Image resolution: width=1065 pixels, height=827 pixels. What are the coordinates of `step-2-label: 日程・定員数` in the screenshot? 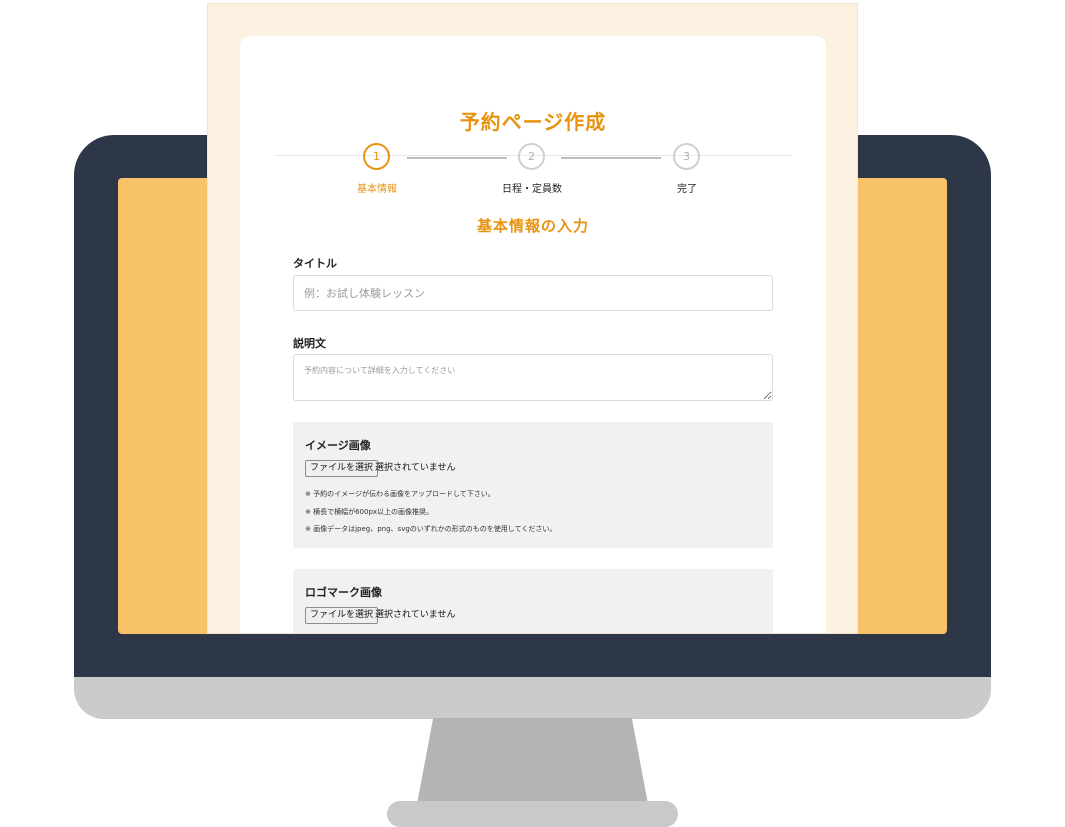 It's located at (532, 189).